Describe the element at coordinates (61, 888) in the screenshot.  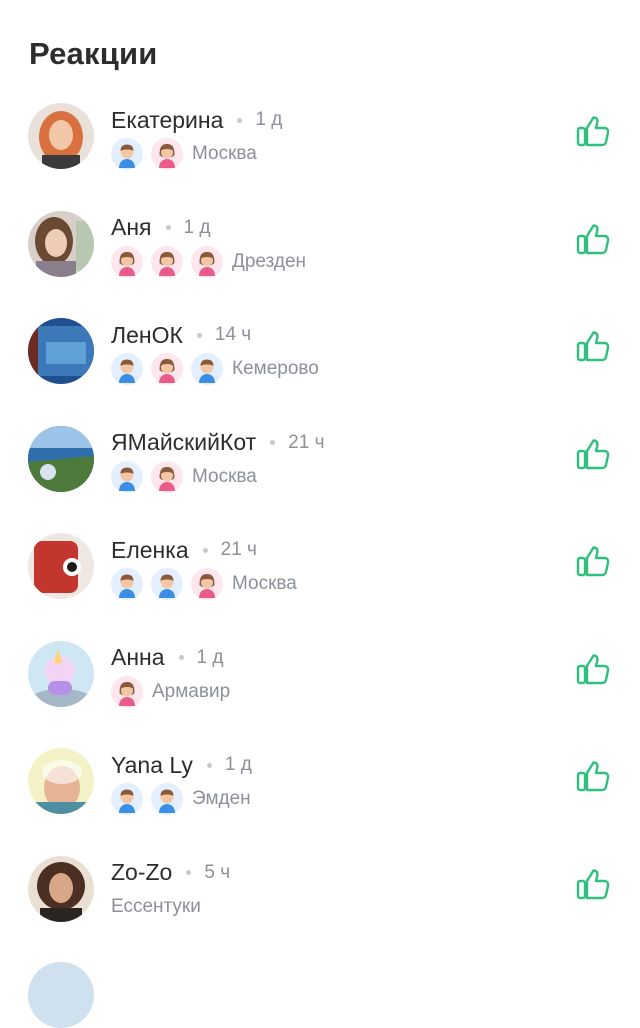
I see `avatar-curly-woman` at that location.